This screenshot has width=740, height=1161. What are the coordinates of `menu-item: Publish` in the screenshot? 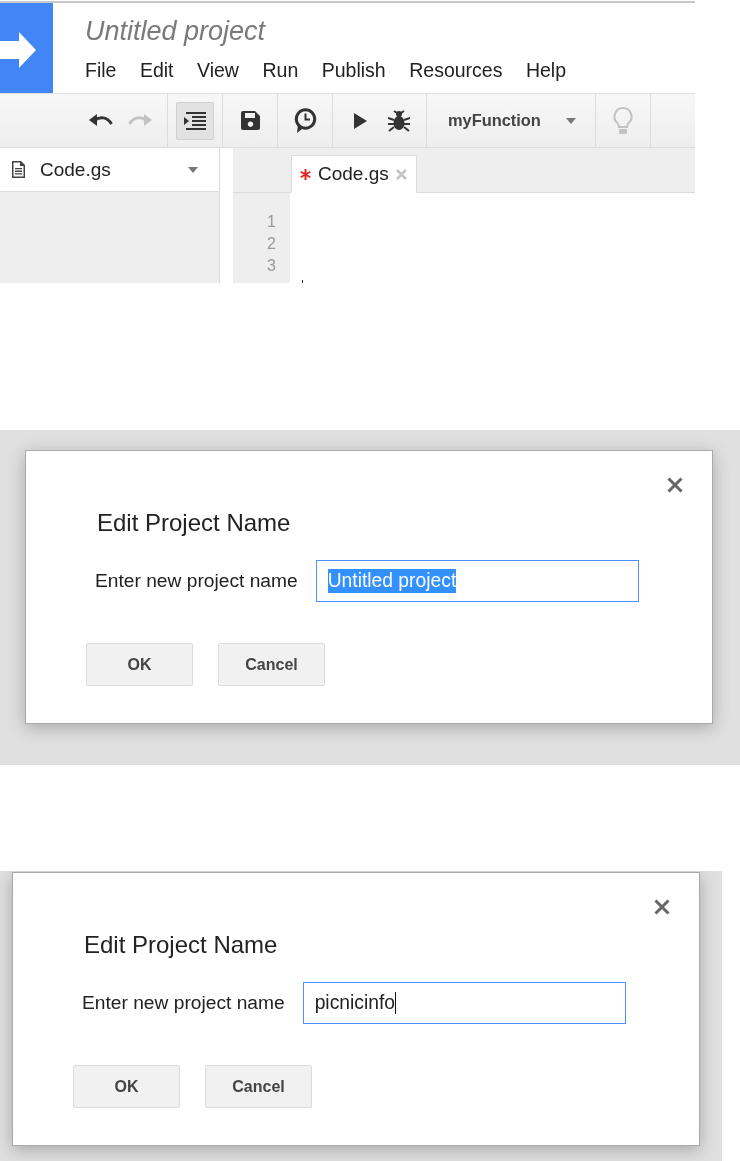 It's located at (353, 70).